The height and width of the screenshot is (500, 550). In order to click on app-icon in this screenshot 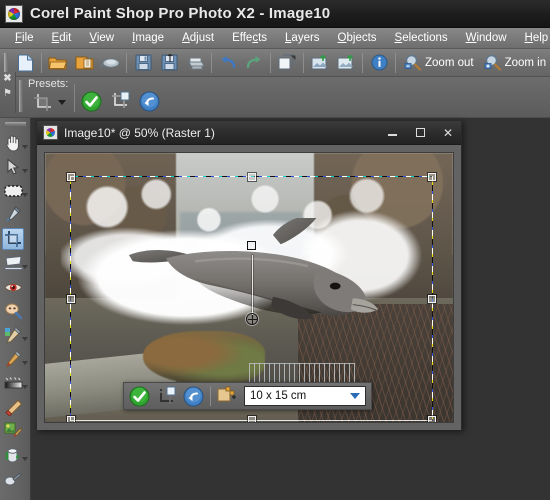, I will do `click(14, 13)`.